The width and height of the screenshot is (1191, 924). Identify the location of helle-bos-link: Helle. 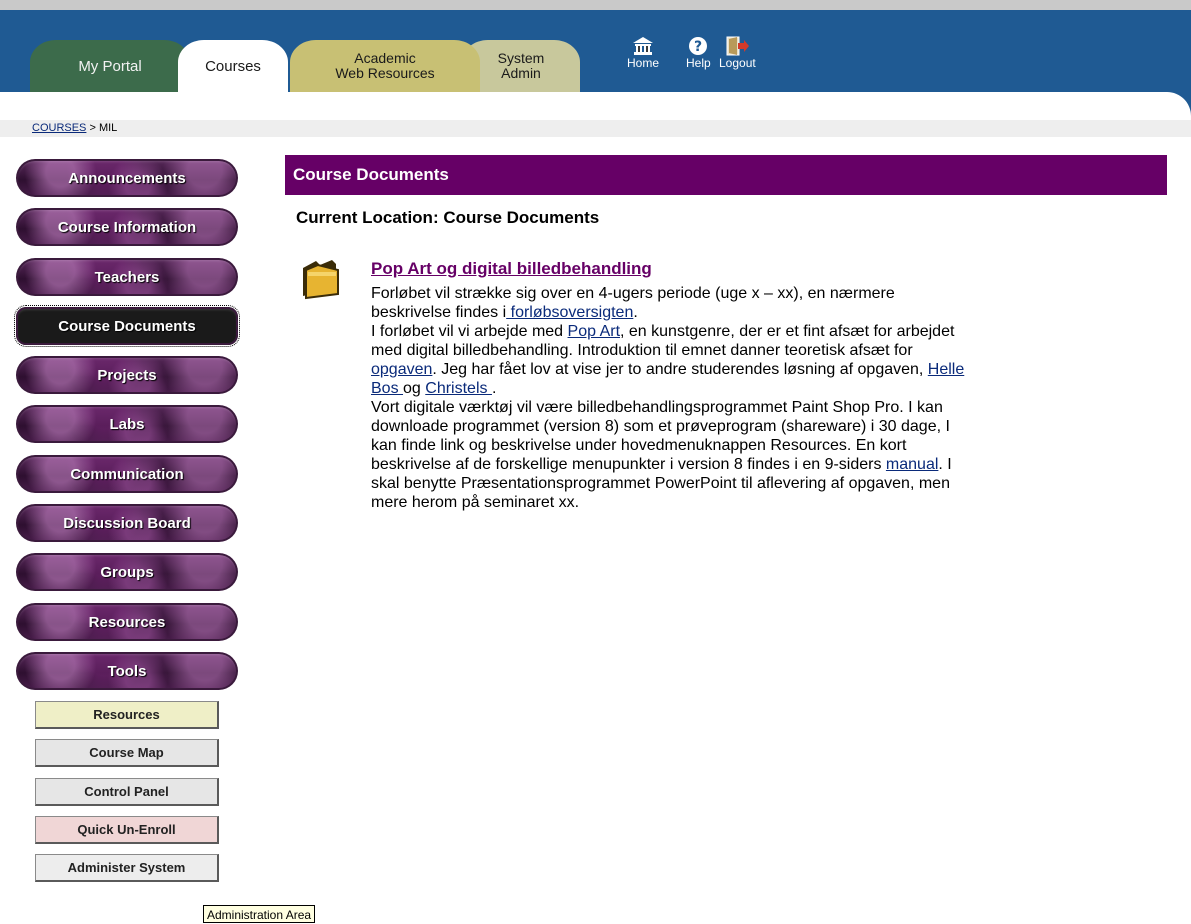
(946, 369).